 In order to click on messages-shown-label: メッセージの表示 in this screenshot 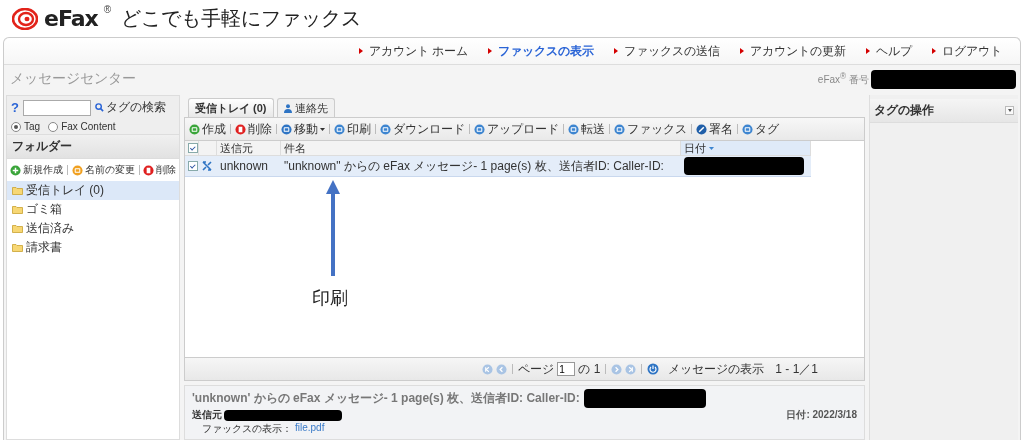, I will do `click(716, 369)`.